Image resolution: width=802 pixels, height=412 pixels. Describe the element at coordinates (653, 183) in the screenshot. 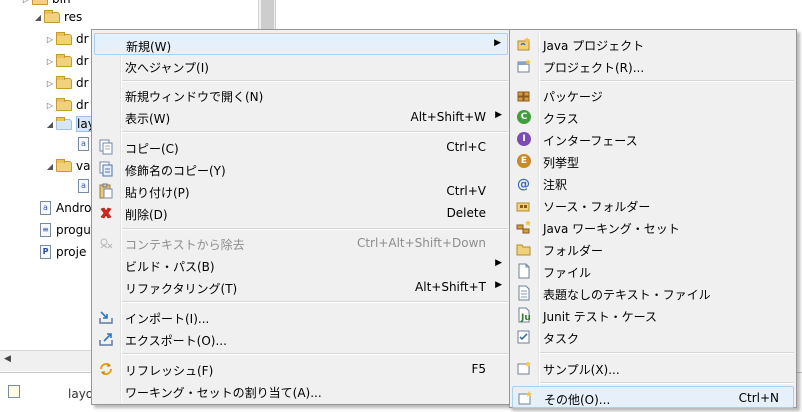

I see `submenu-item-annotation: @ 注釈` at that location.